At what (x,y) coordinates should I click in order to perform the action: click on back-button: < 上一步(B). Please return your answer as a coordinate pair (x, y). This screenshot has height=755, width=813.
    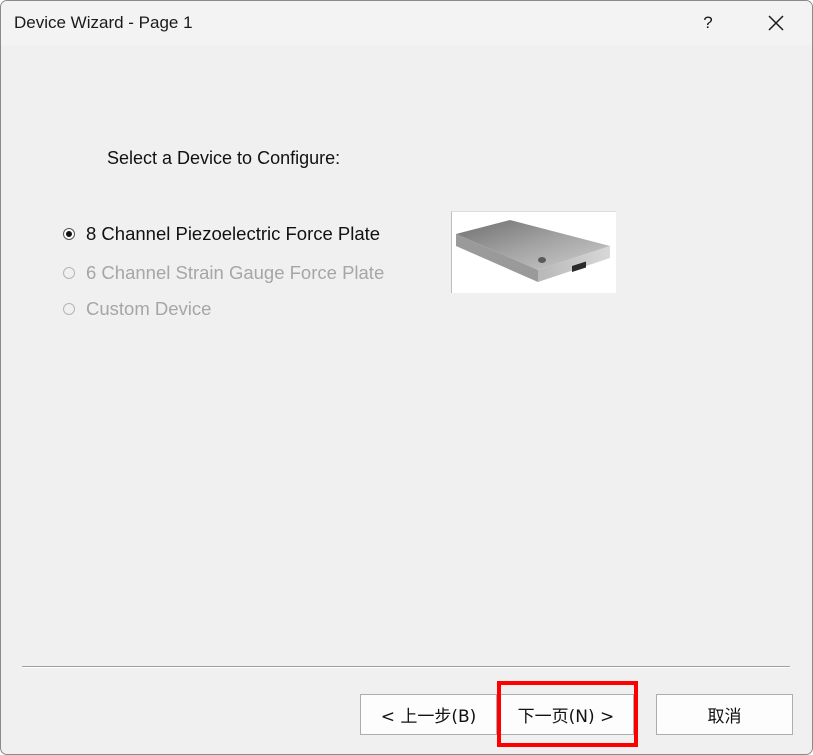
    Looking at the image, I should click on (428, 714).